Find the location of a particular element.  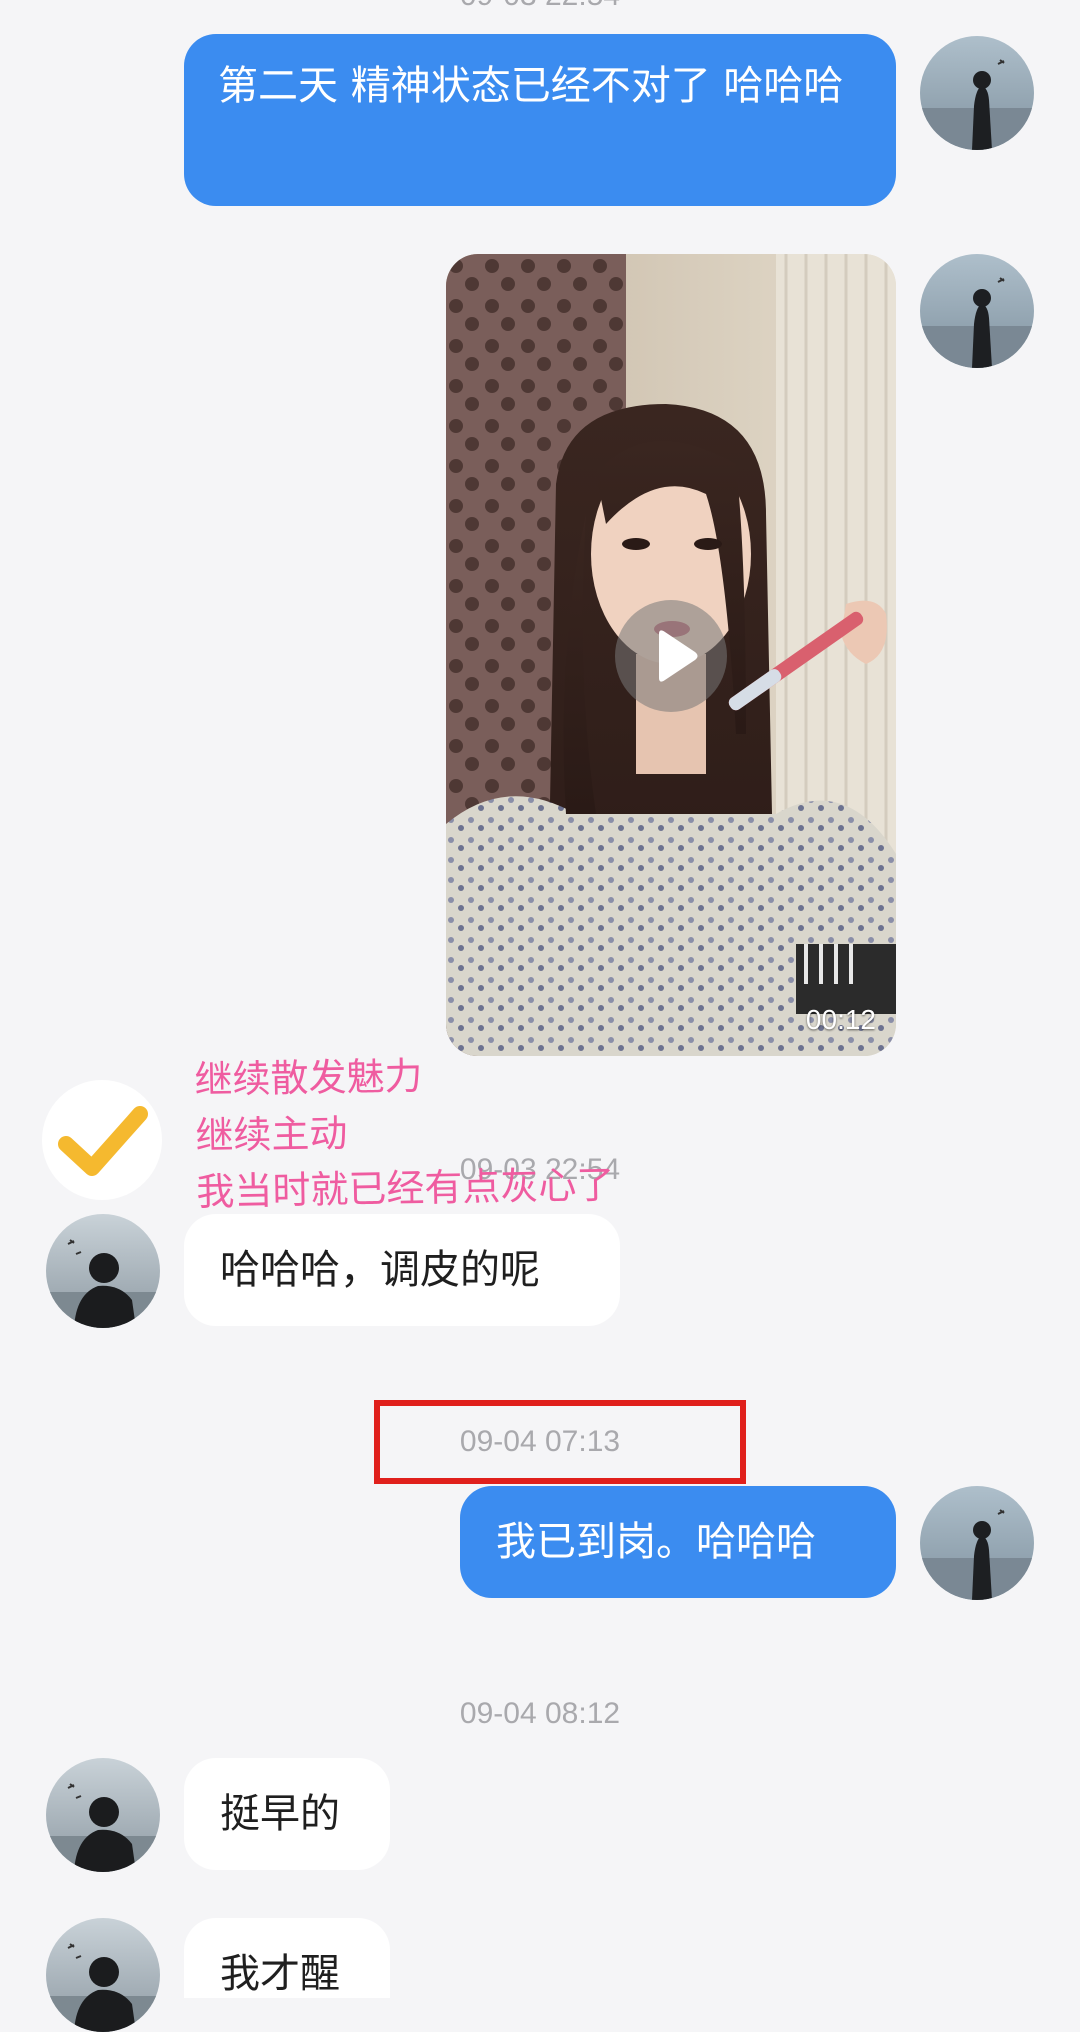

annotation-line: 我当时就已经有点灰心了 is located at coordinates (405, 1188).